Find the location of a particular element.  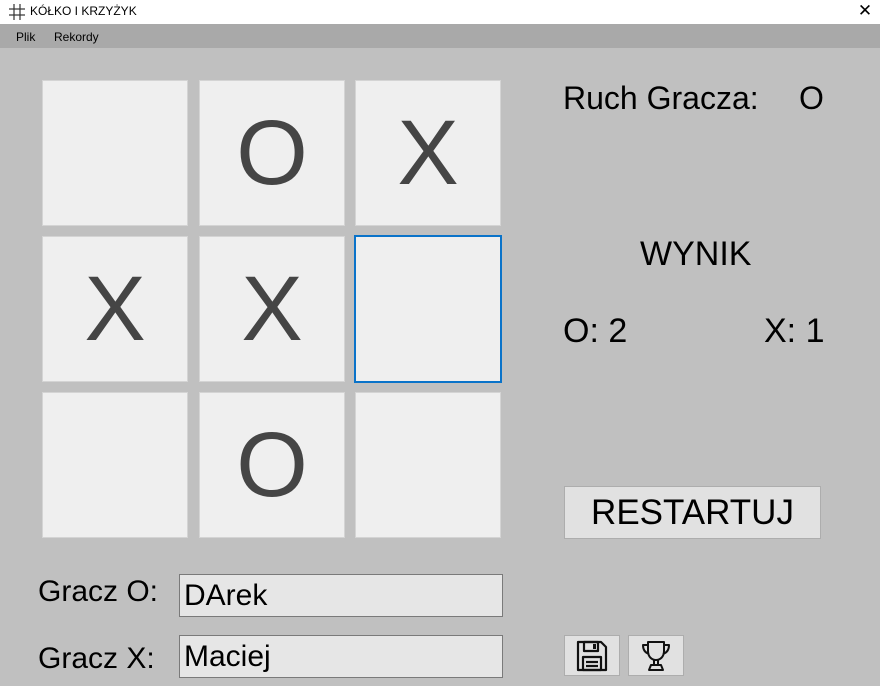

title-bar: KÓŁKO I KRZYŻYK ✕ is located at coordinates (440, 12).